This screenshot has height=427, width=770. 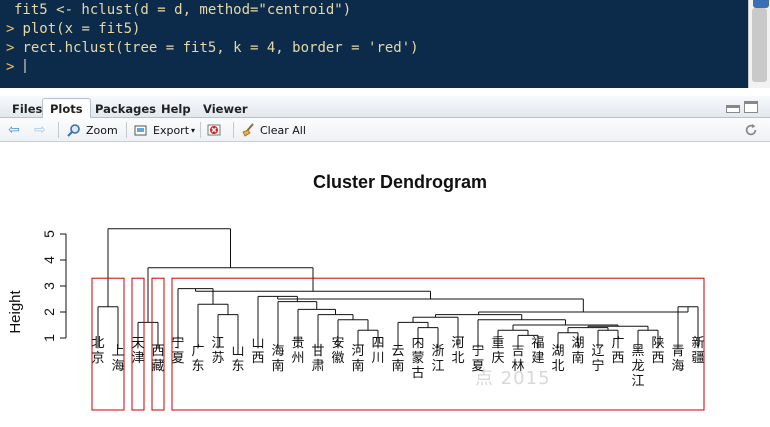 What do you see at coordinates (97, 351) in the screenshot?
I see `leaf-label: 北京` at bounding box center [97, 351].